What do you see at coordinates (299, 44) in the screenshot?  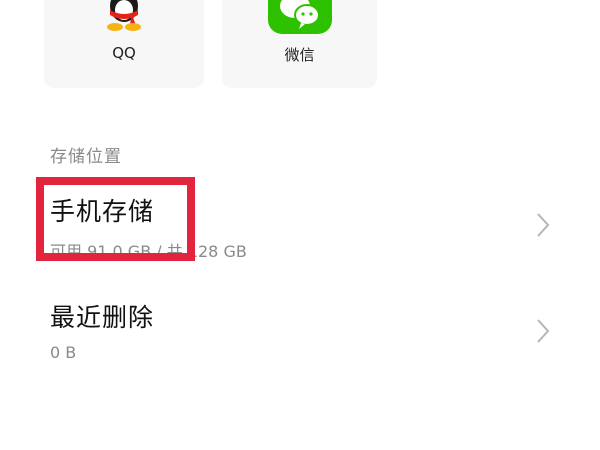 I see `app-tile-wechat: 微信` at bounding box center [299, 44].